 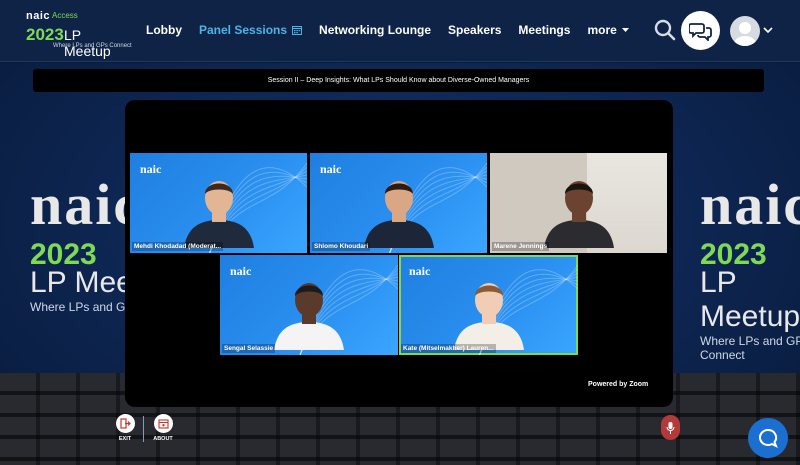 What do you see at coordinates (125, 439) in the screenshot?
I see `exit-label: EXIT` at bounding box center [125, 439].